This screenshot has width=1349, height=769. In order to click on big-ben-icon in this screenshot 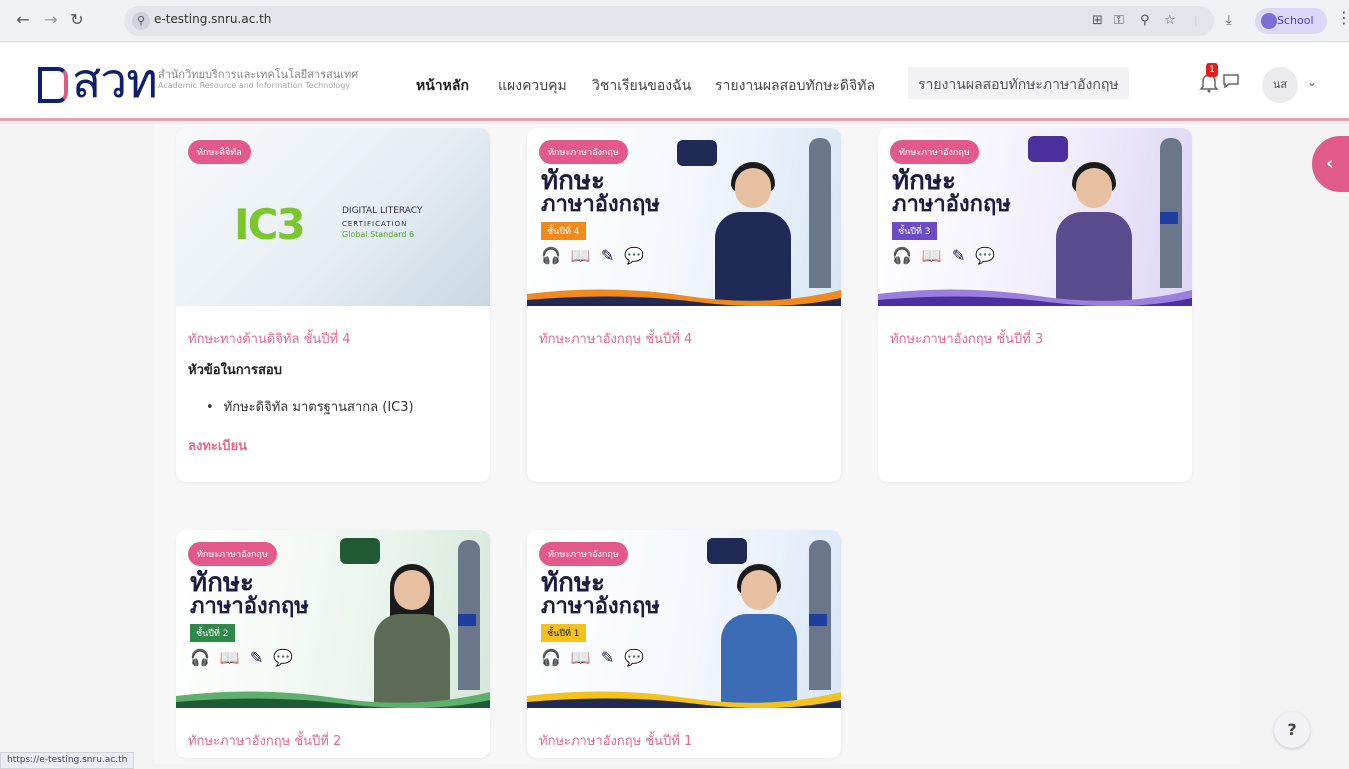, I will do `click(820, 213)`.